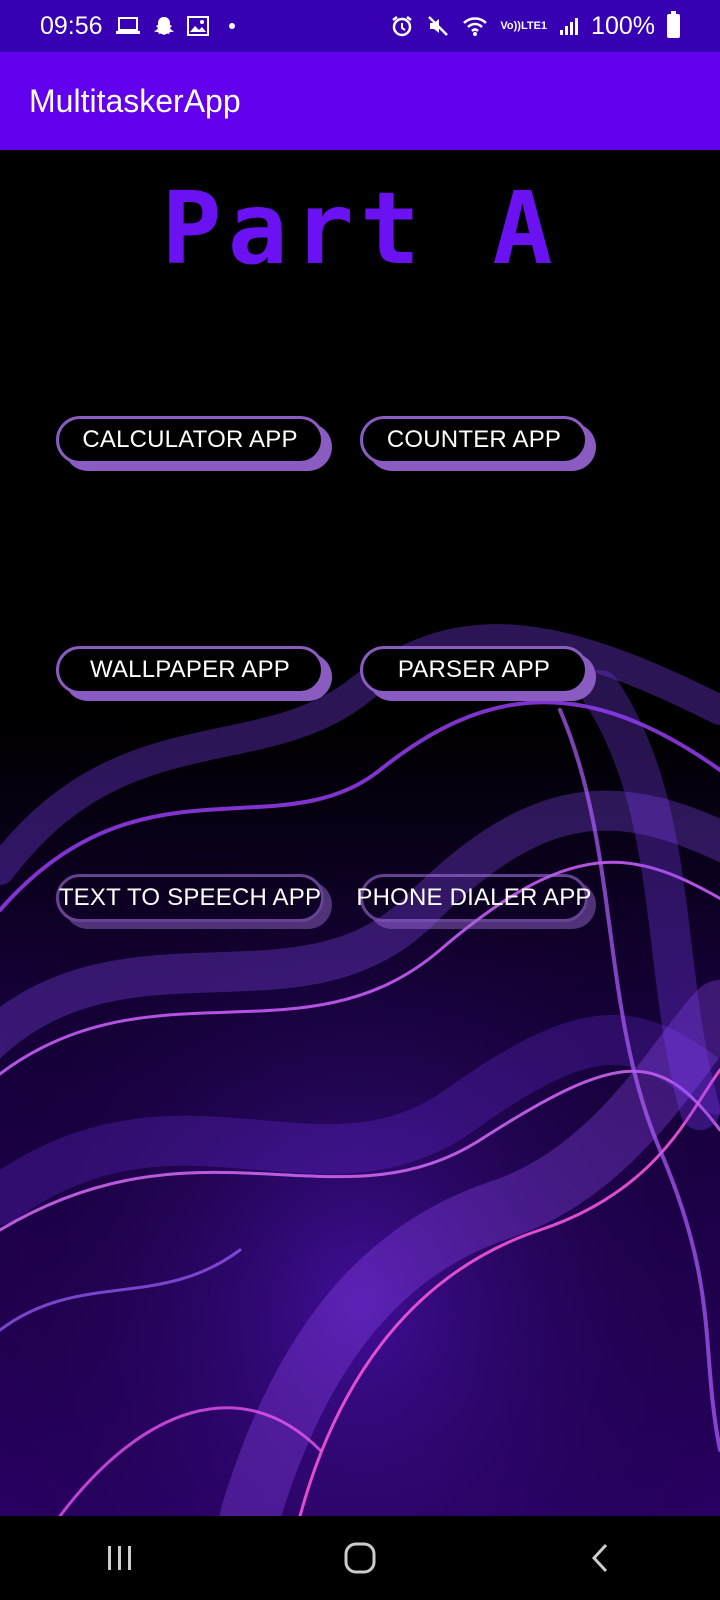 This screenshot has width=720, height=1600. Describe the element at coordinates (673, 24) in the screenshot. I see `battery-icon` at that location.